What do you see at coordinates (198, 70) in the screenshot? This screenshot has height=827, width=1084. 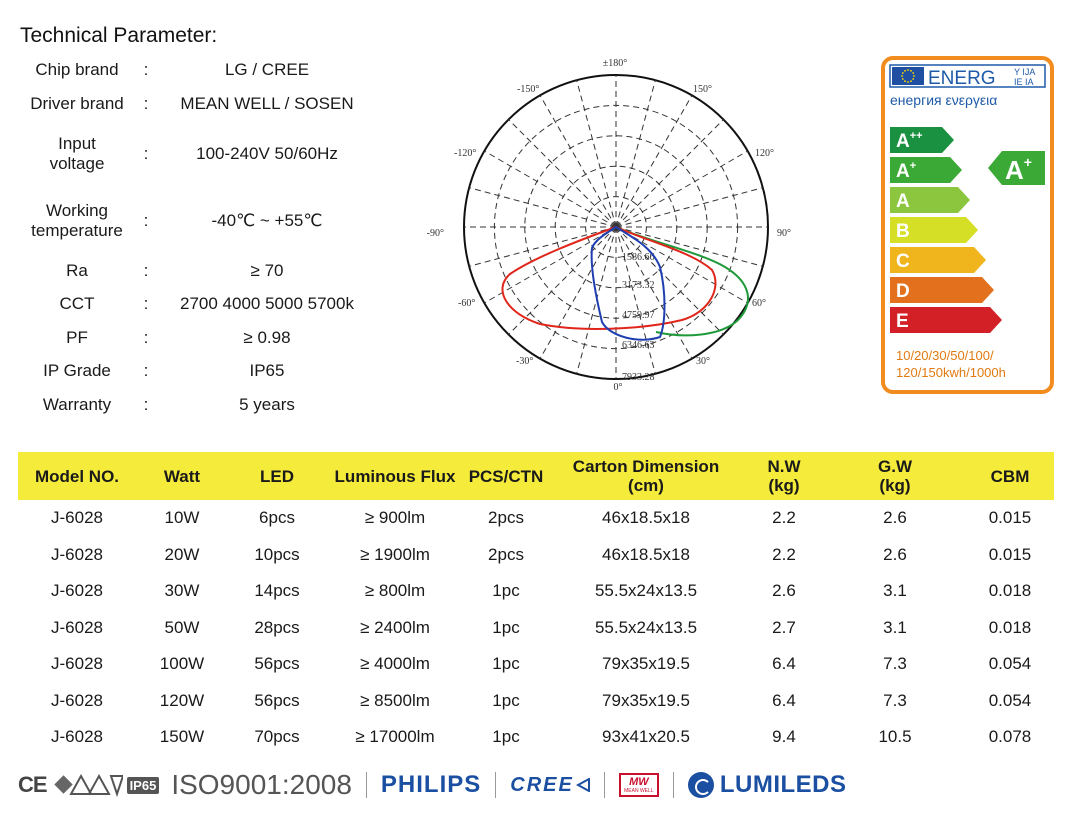 I see `param-row-chip-brand: Chip brand : LG / CREE` at bounding box center [198, 70].